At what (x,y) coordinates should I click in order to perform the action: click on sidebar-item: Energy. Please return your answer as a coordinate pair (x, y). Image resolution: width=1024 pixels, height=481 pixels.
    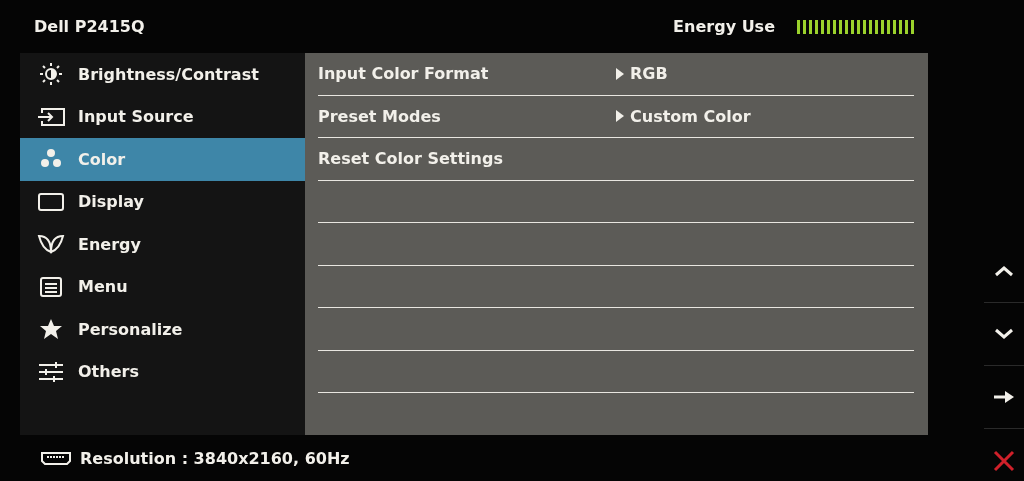
    Looking at the image, I should click on (162, 244).